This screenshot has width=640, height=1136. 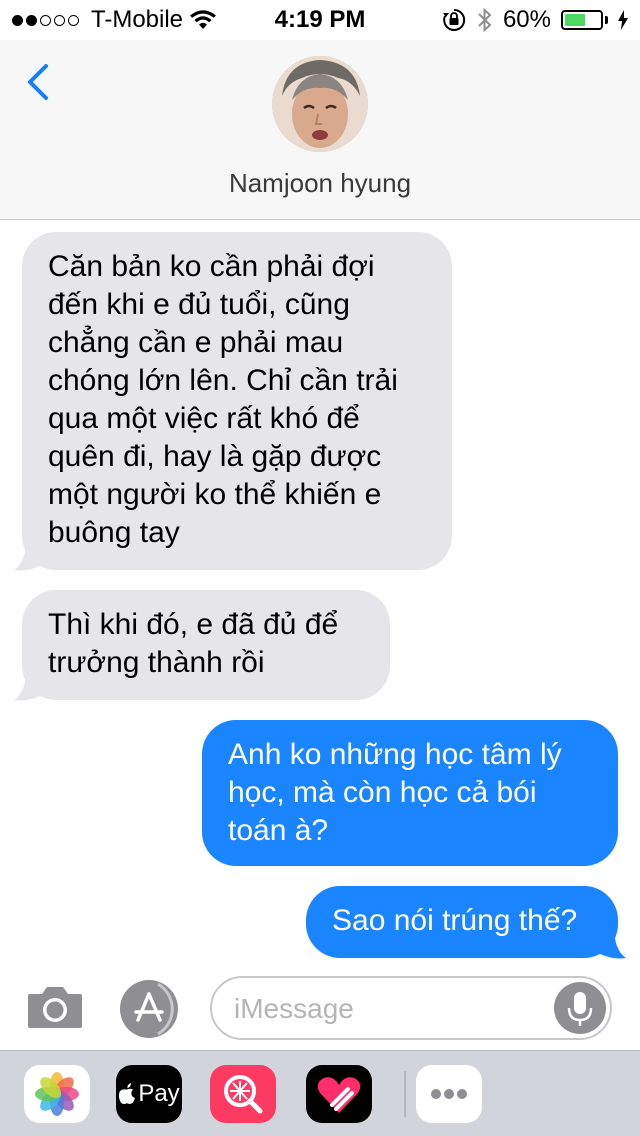 I want to click on photos-icon, so click(x=57, y=1094).